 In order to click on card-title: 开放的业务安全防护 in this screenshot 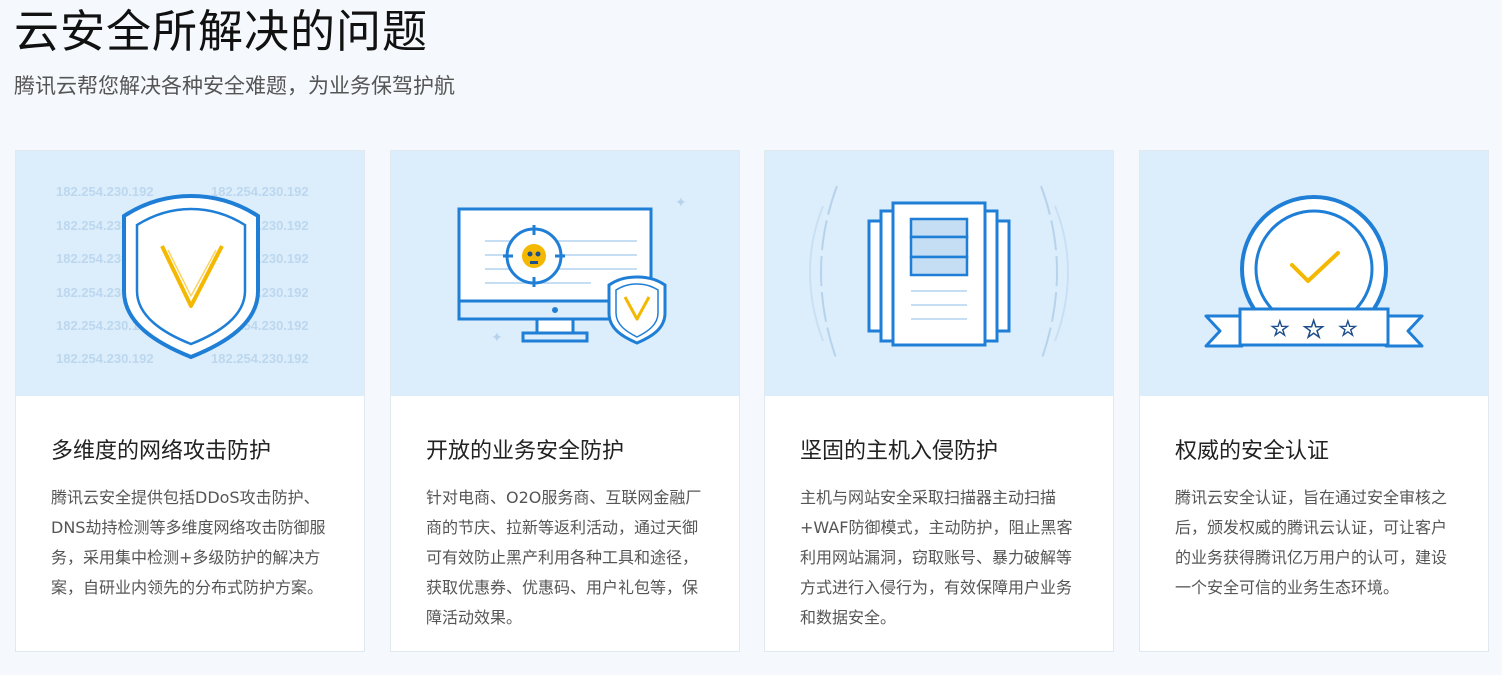, I will do `click(525, 451)`.